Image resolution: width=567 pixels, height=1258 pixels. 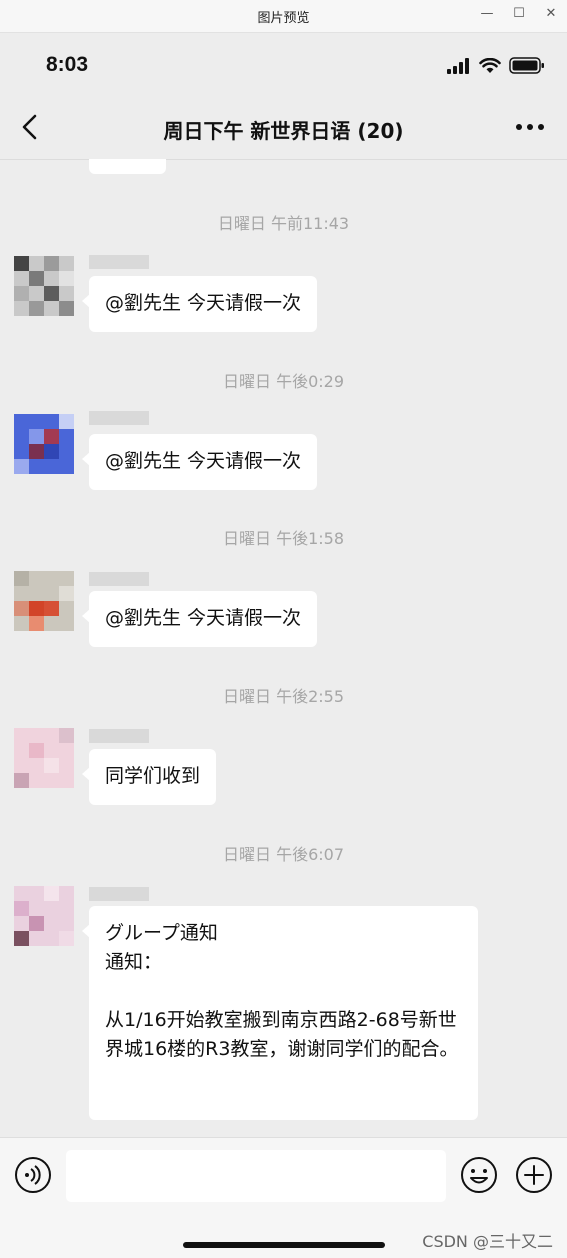 What do you see at coordinates (283, 131) in the screenshot?
I see `chat-title: 周日下午 新世界日语 (20)` at bounding box center [283, 131].